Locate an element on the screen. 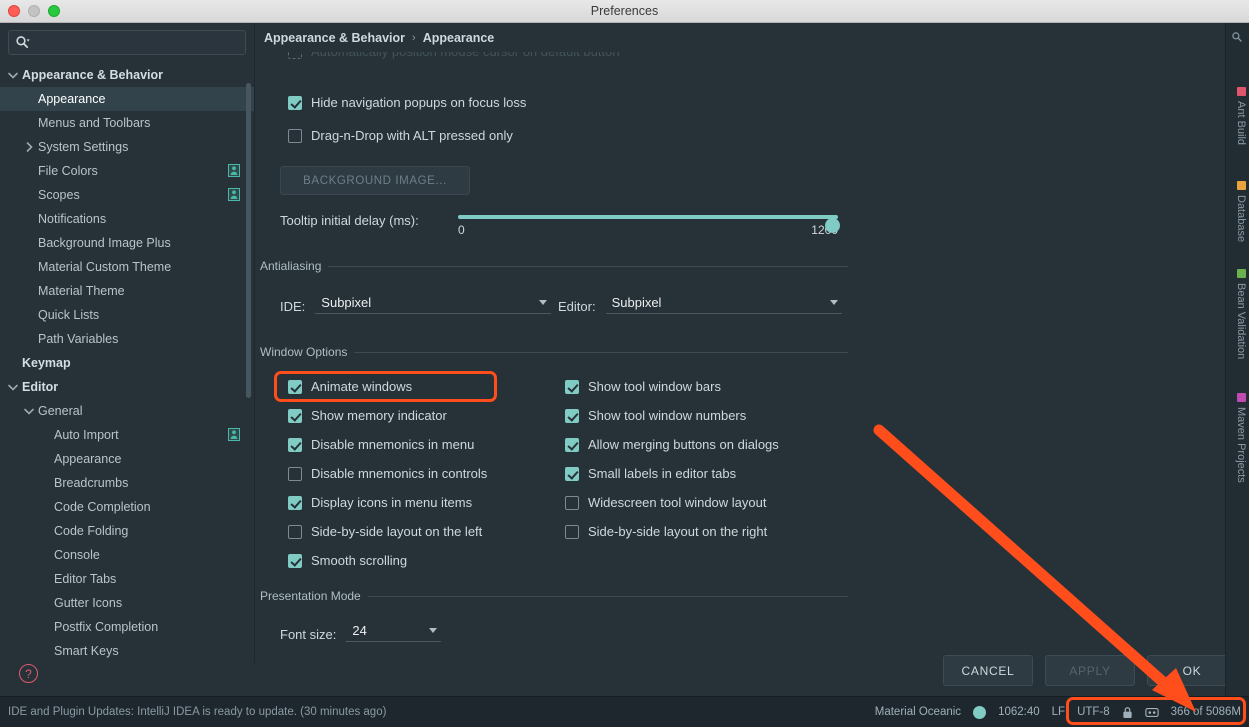 Image resolution: width=1249 pixels, height=727 pixels. checkbox-auto-position-cursor is located at coordinates (295, 55).